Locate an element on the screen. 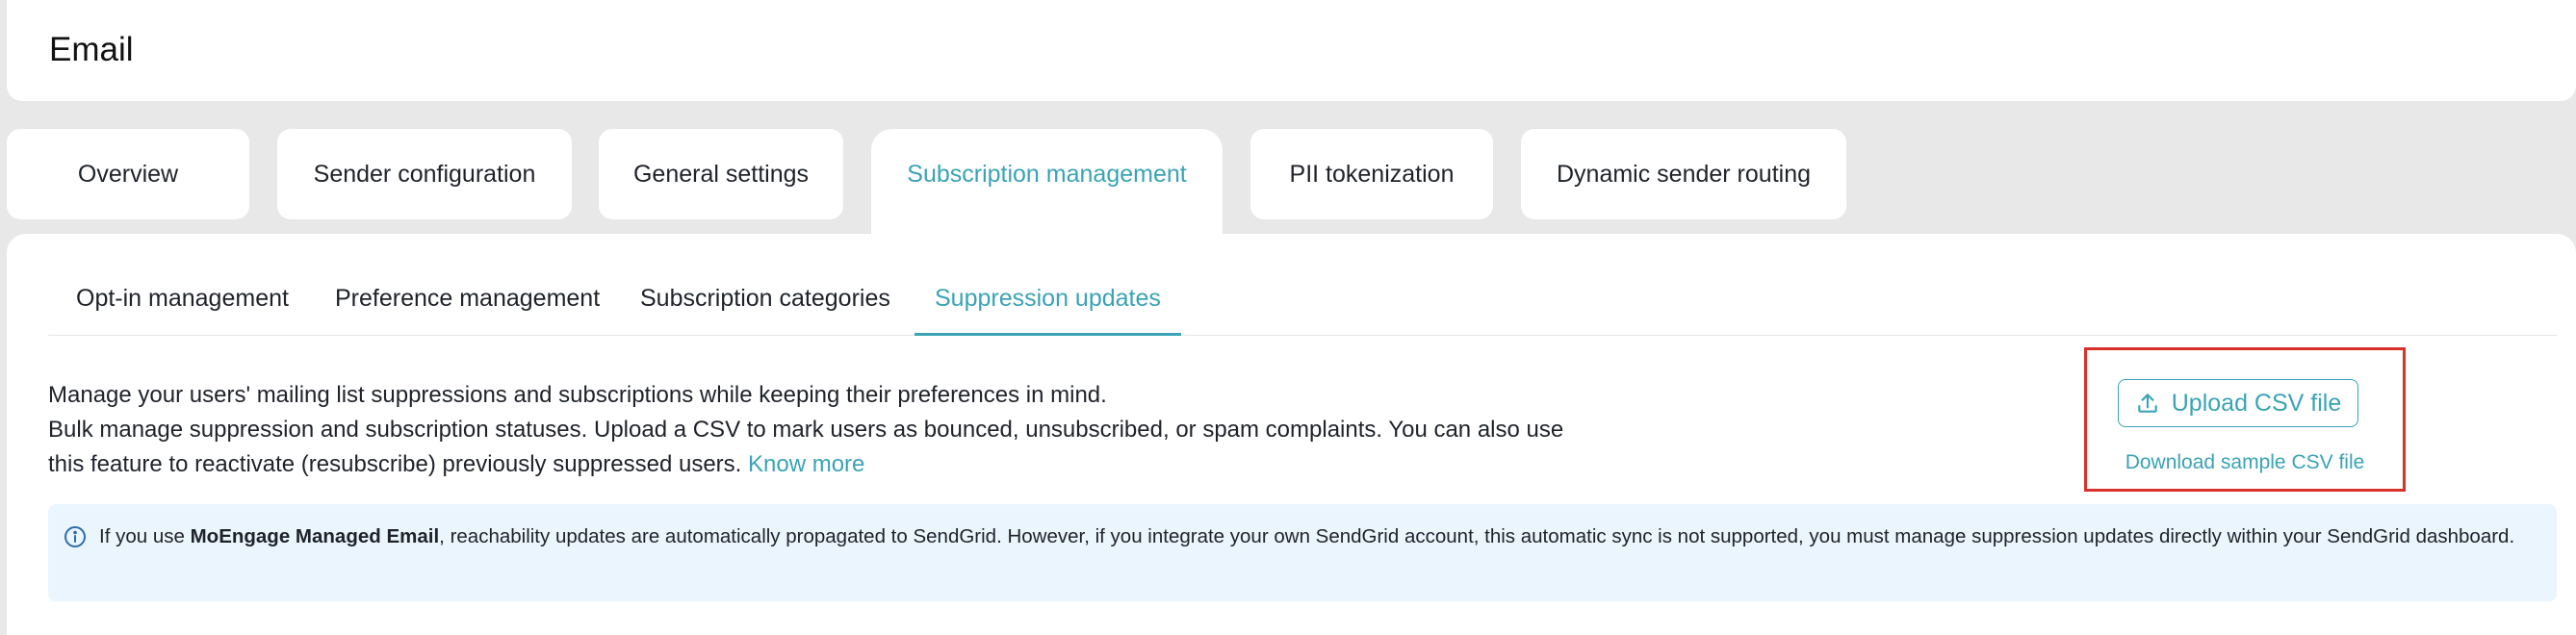 The width and height of the screenshot is (2576, 635). info-icon is located at coordinates (75, 536).